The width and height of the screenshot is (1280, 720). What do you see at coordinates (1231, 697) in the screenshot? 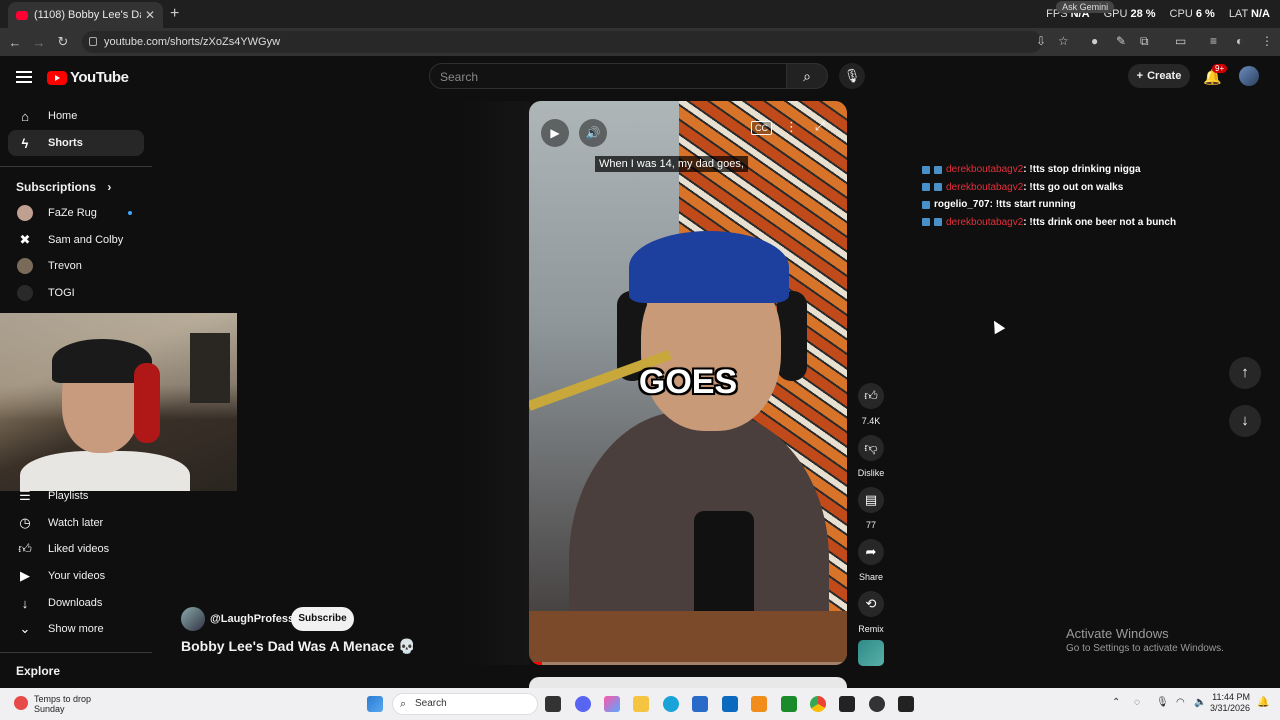
I see `clock-time: 11:44 PM` at bounding box center [1231, 697].